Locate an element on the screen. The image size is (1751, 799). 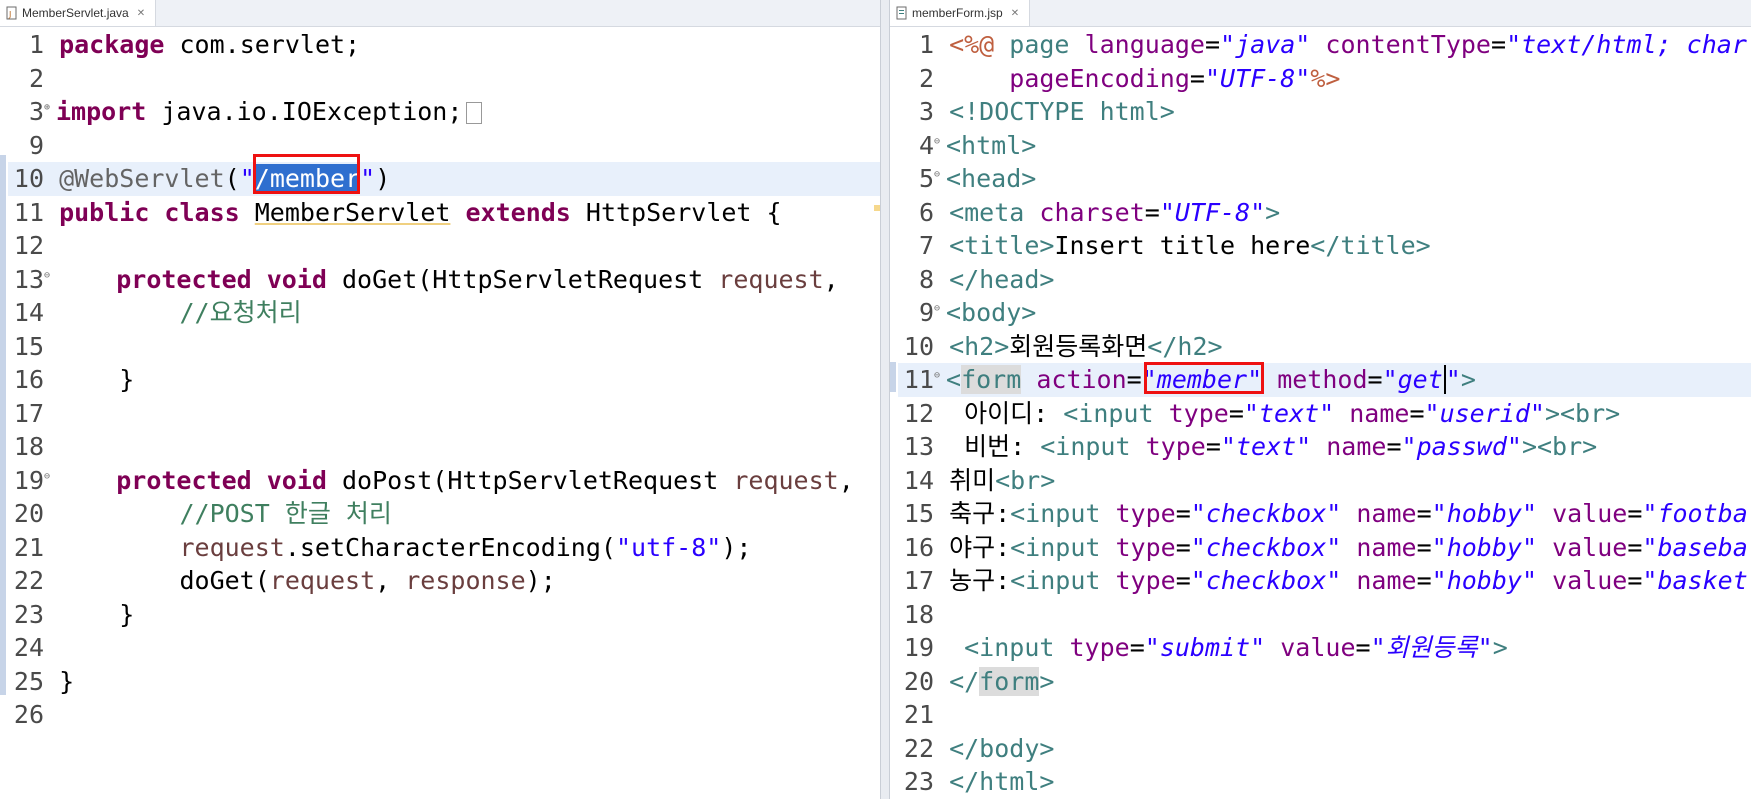
fold-icon: ⊕ is located at coordinates (50, 108).